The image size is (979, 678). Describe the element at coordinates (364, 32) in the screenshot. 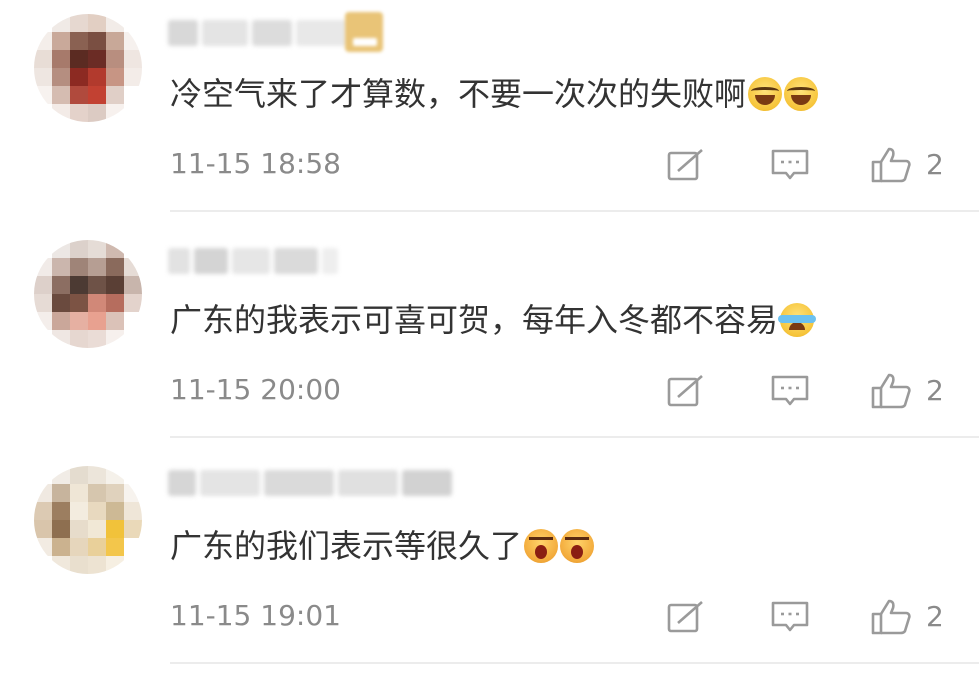

I see `user-badge-icon` at that location.